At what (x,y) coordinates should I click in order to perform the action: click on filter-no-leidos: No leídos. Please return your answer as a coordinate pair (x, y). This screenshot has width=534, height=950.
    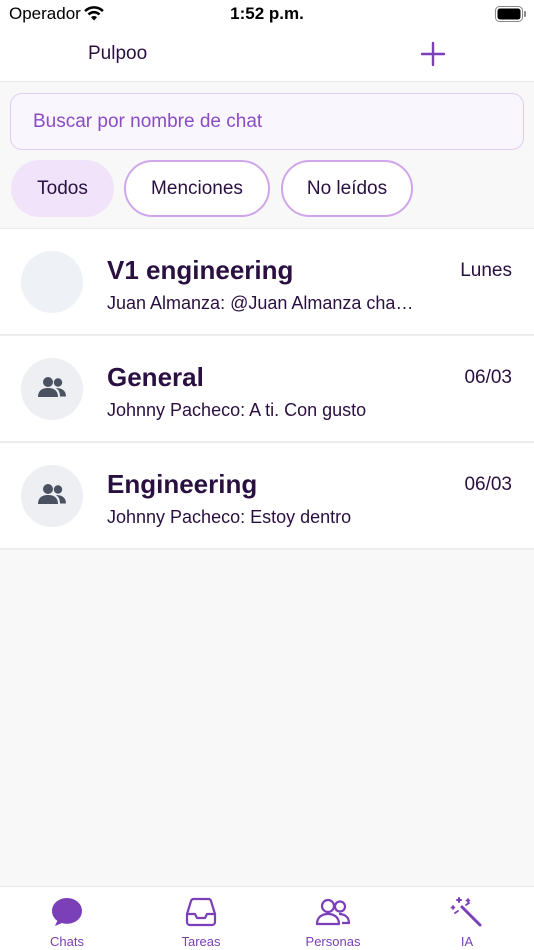
    Looking at the image, I should click on (347, 188).